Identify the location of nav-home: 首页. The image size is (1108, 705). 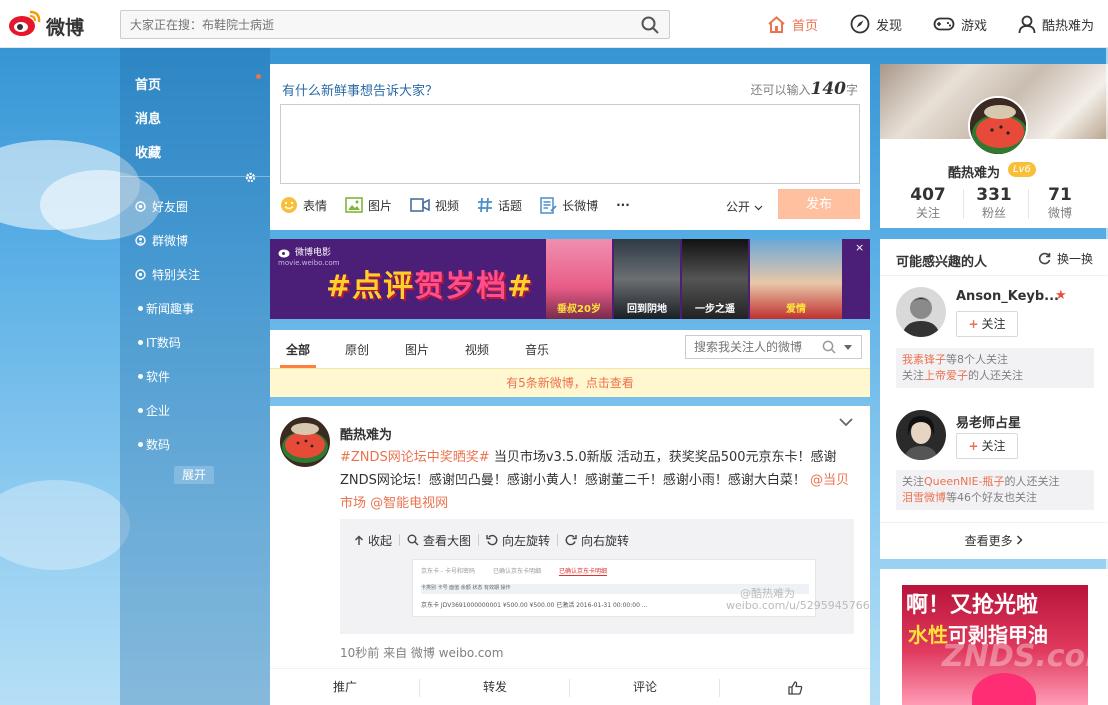
(792, 24).